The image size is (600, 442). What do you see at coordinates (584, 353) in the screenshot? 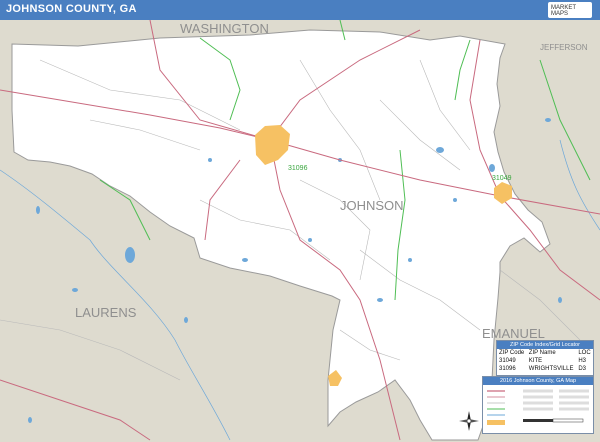
I see `zip-legend-header: LOC` at bounding box center [584, 353].